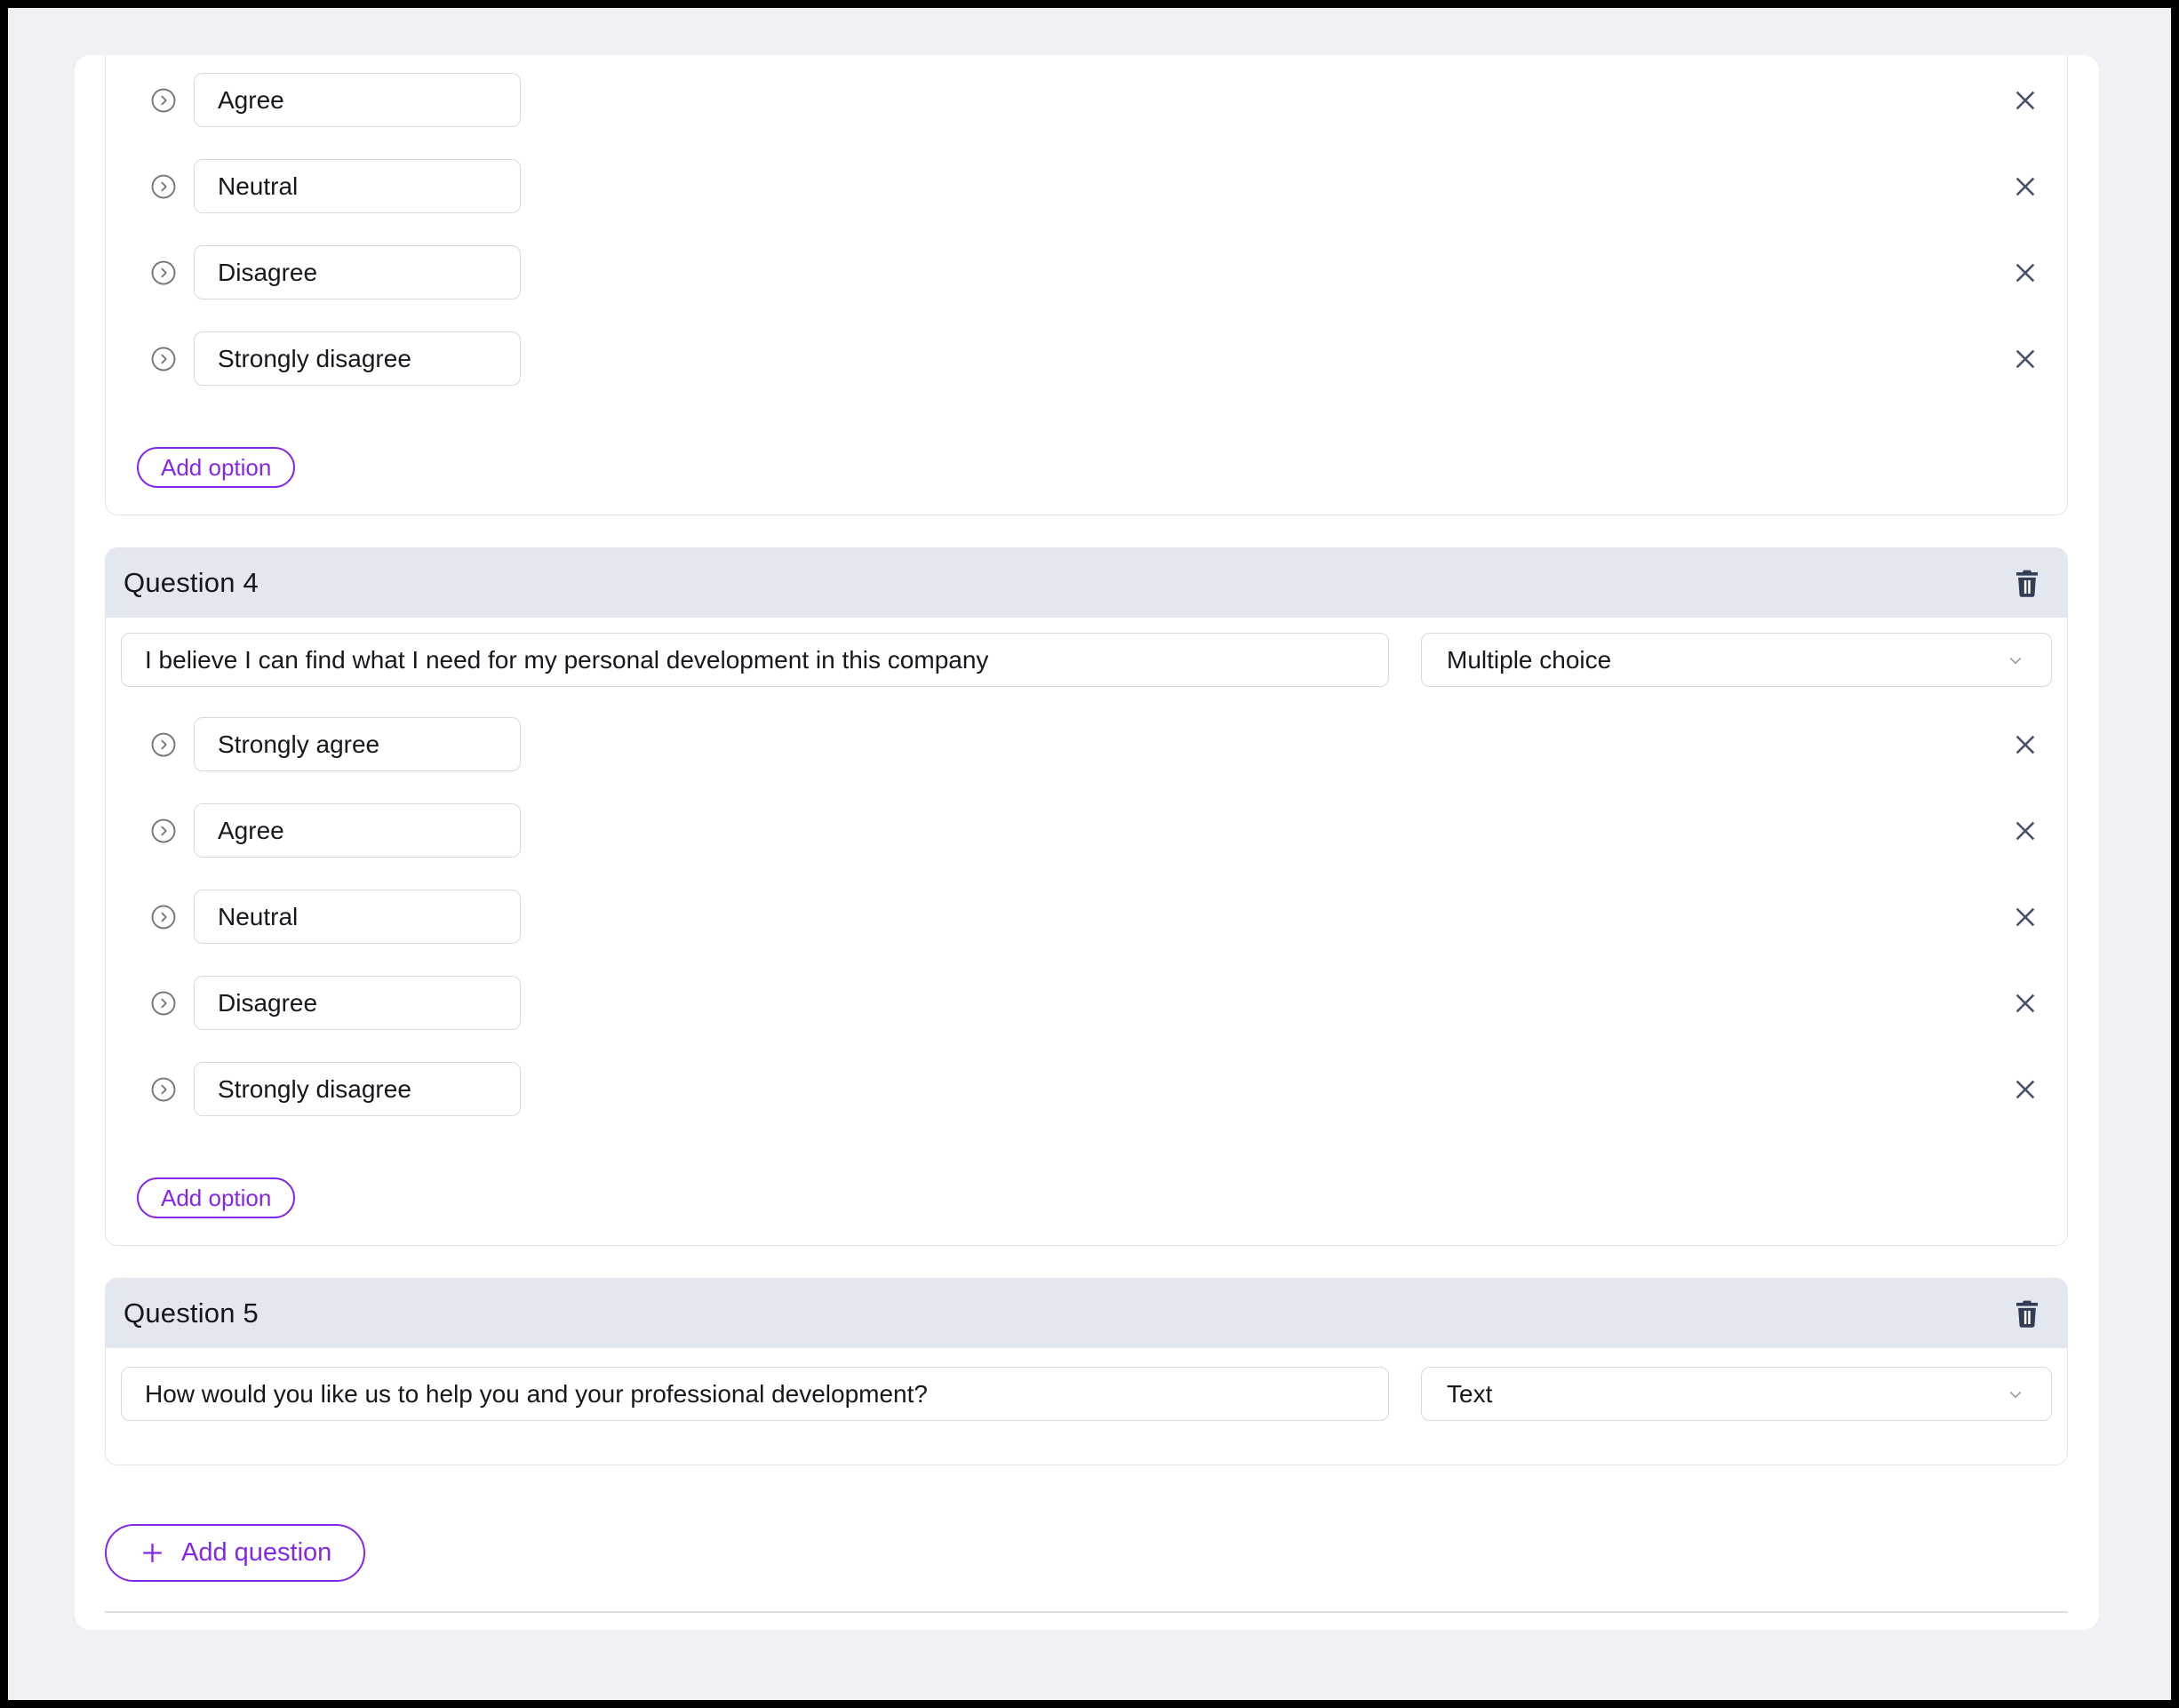 This screenshot has width=2179, height=1708. I want to click on footer-divider, so click(1087, 1612).